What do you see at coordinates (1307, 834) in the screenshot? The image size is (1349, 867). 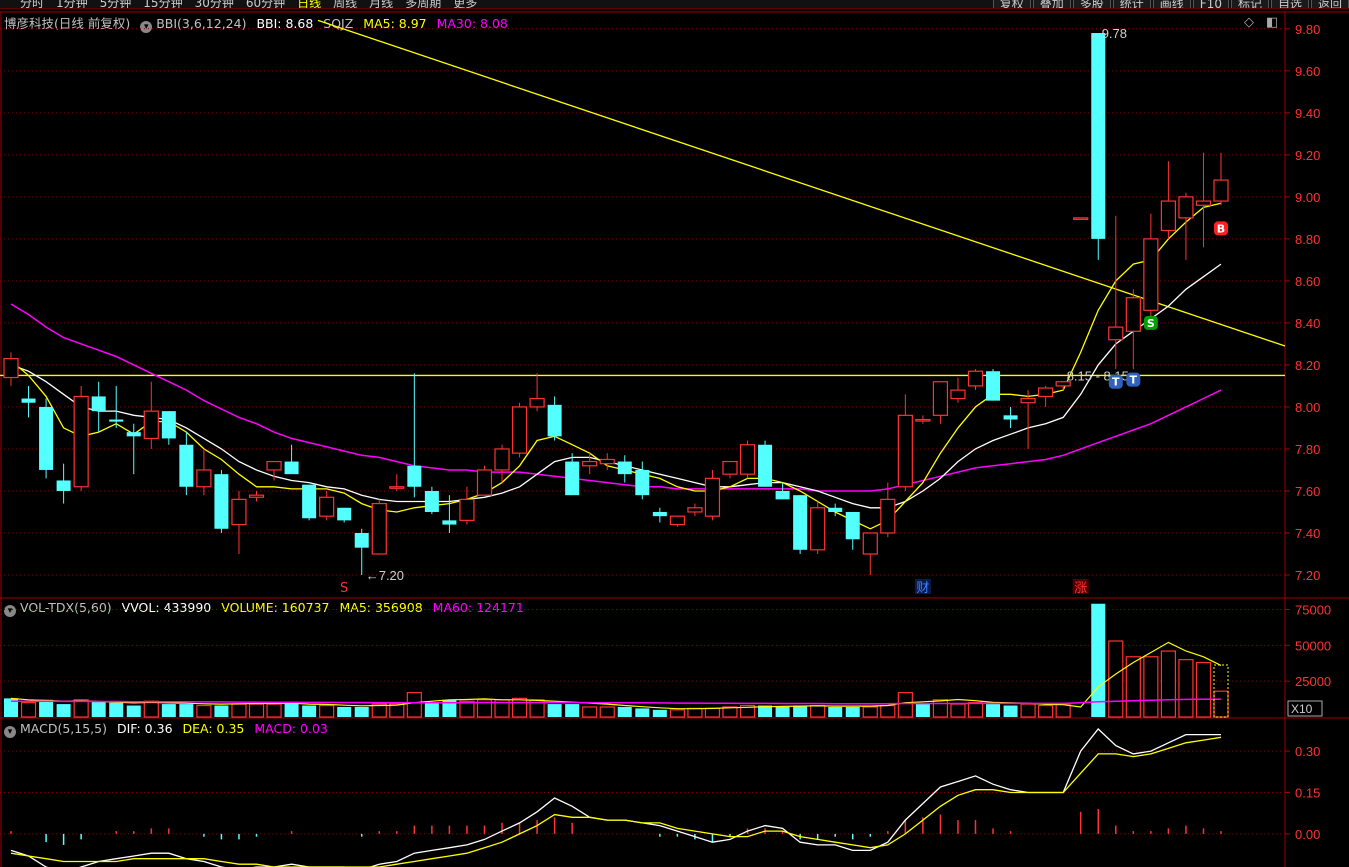 I see `macd-tick-label-2: 0.00` at bounding box center [1307, 834].